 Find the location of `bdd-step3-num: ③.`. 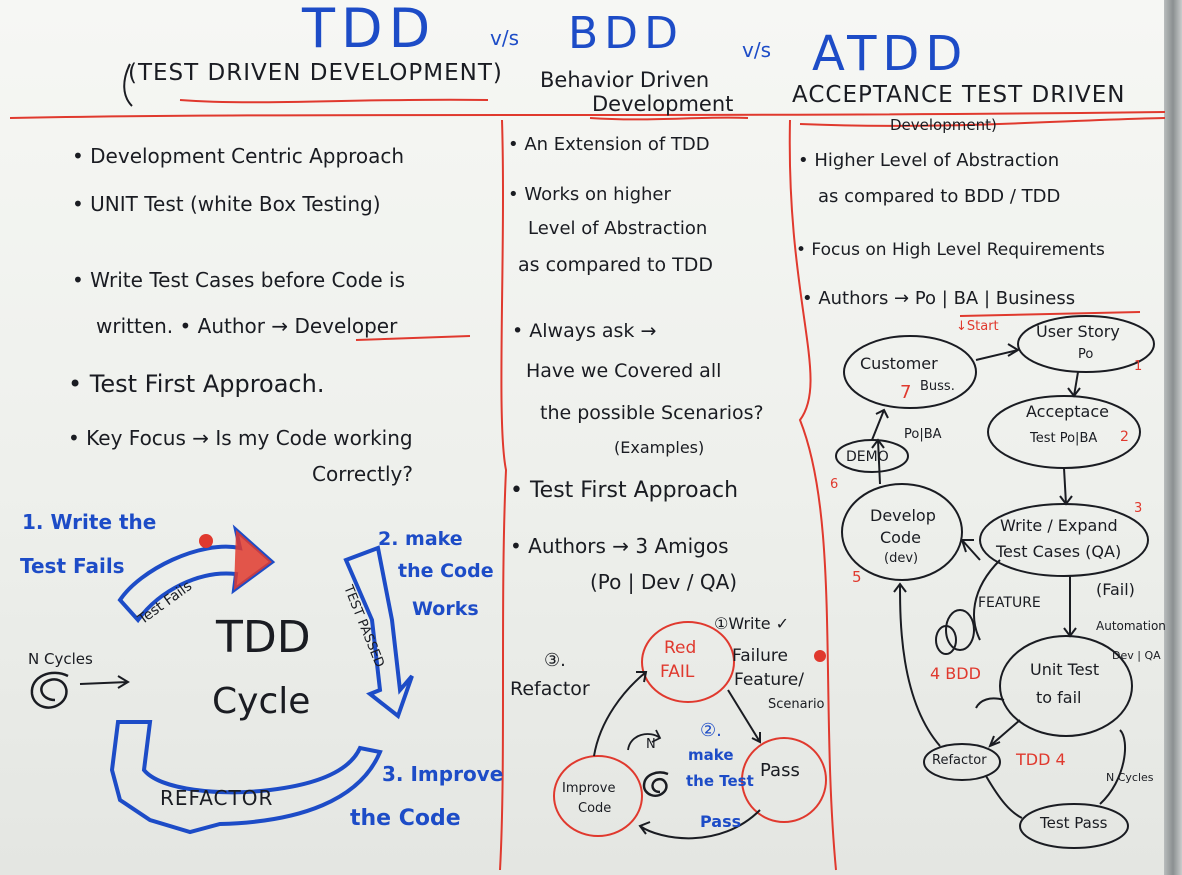

bdd-step3-num: ③. is located at coordinates (555, 660).